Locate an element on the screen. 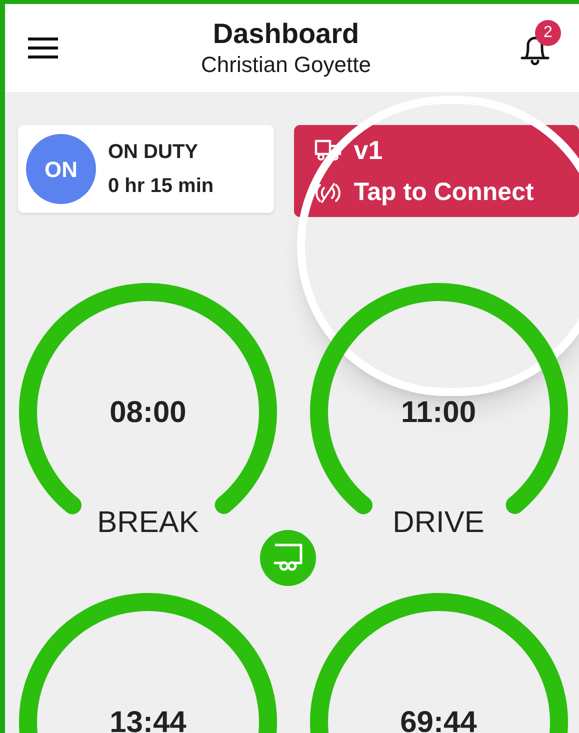 This screenshot has width=579, height=733. signal-off-icon is located at coordinates (328, 192).